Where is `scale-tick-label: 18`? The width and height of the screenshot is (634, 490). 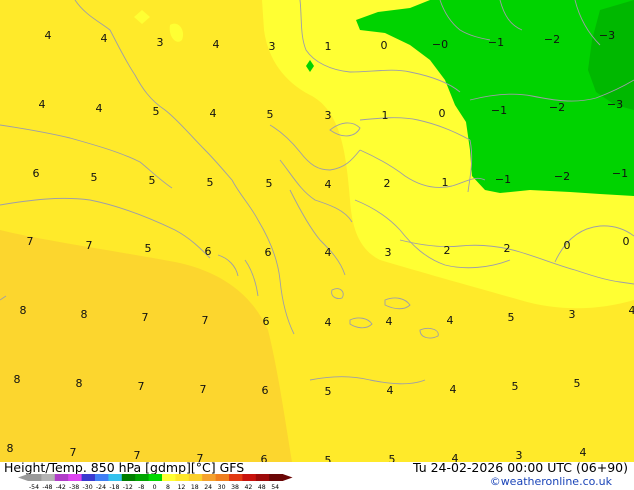 scale-tick-label: 18 is located at coordinates (195, 487).